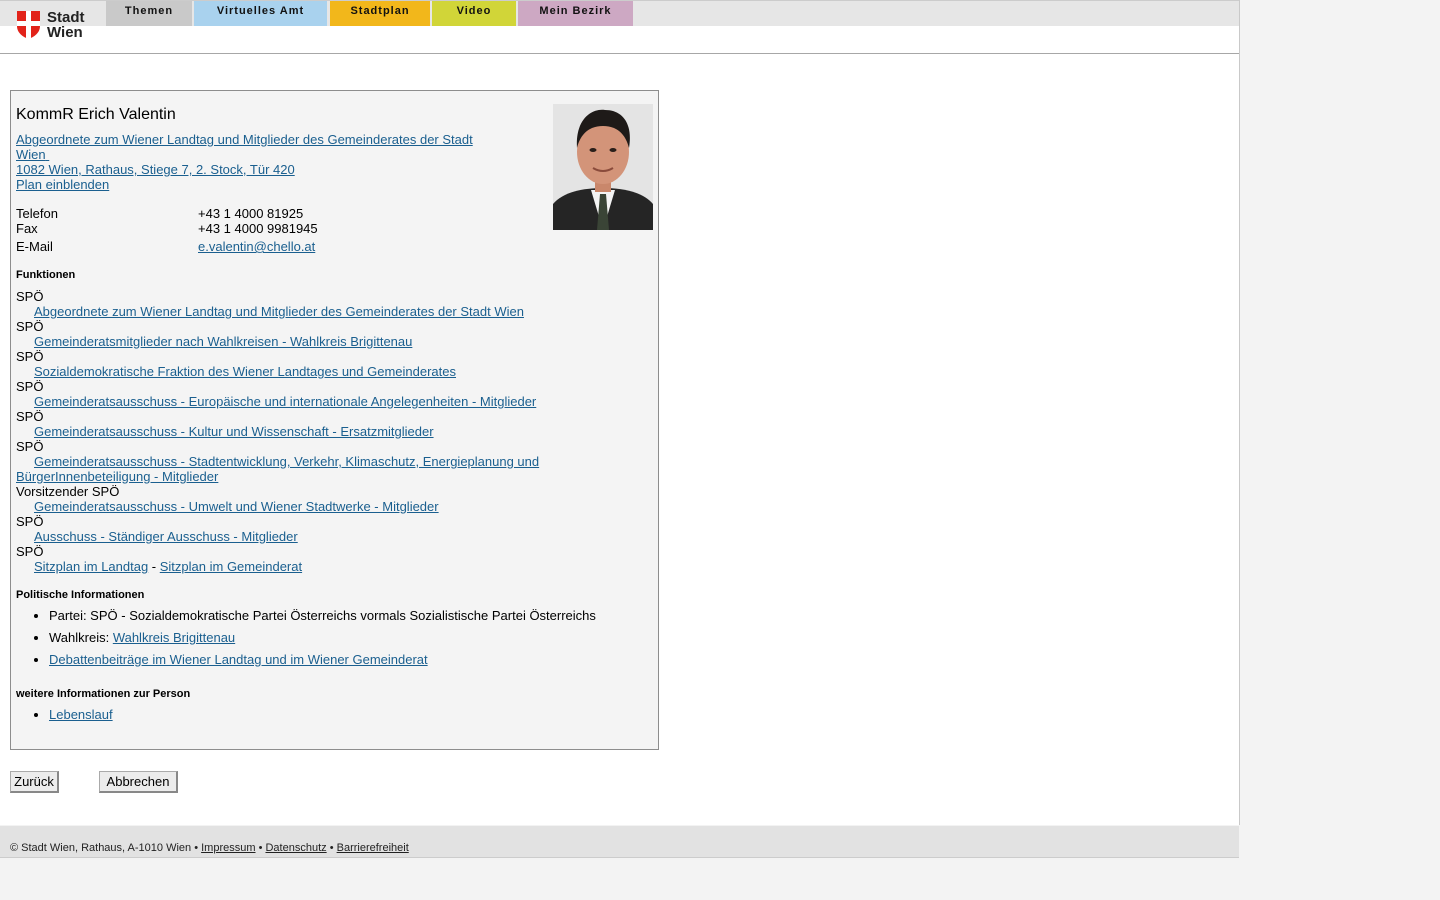 The width and height of the screenshot is (1440, 900). I want to click on nav-tab-label: Themen, so click(149, 11).